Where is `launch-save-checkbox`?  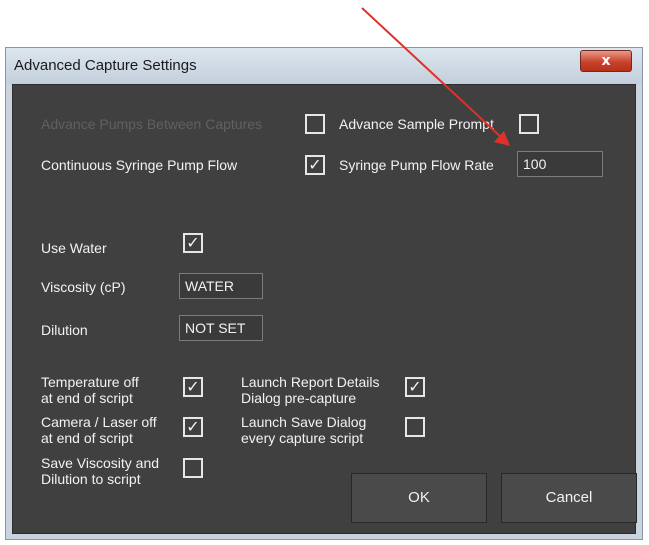 launch-save-checkbox is located at coordinates (415, 427).